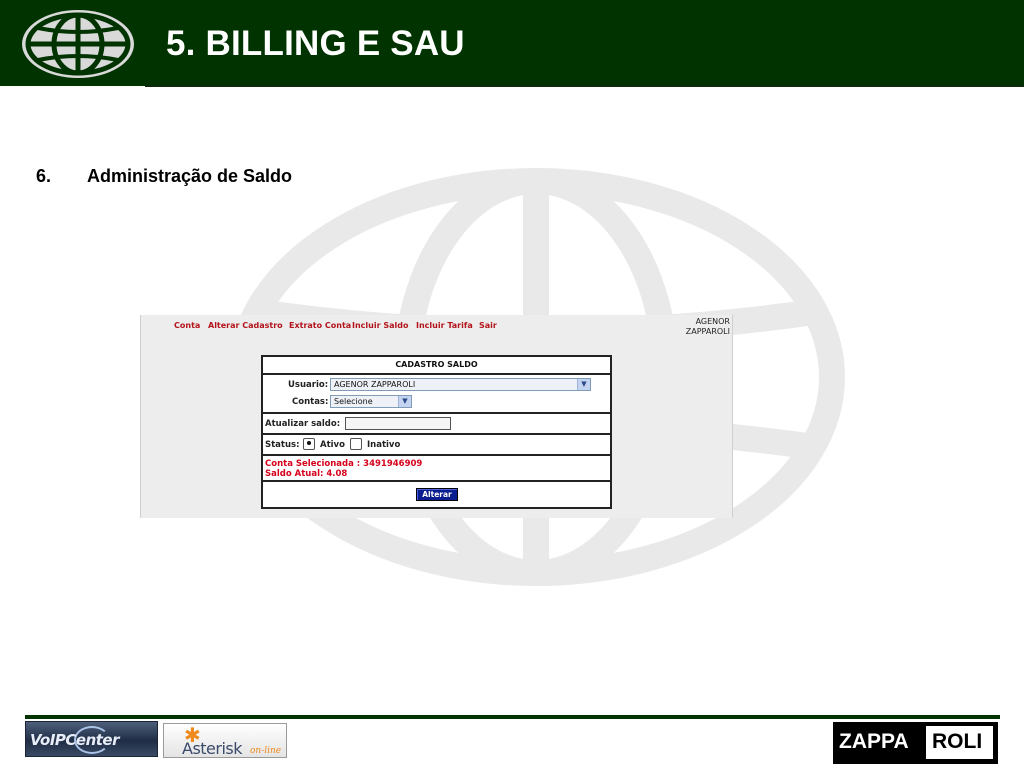 This screenshot has width=1024, height=768. What do you see at coordinates (375, 384) in the screenshot?
I see `usuario-select-value: AGENOR ZAPPAROLI` at bounding box center [375, 384].